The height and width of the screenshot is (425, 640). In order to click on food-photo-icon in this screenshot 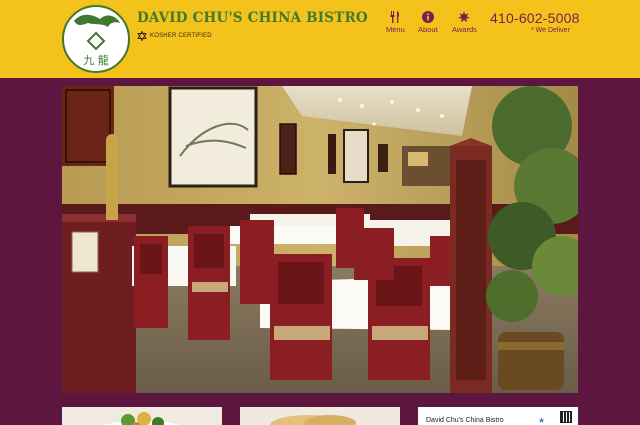, I will do `click(313, 420)`.